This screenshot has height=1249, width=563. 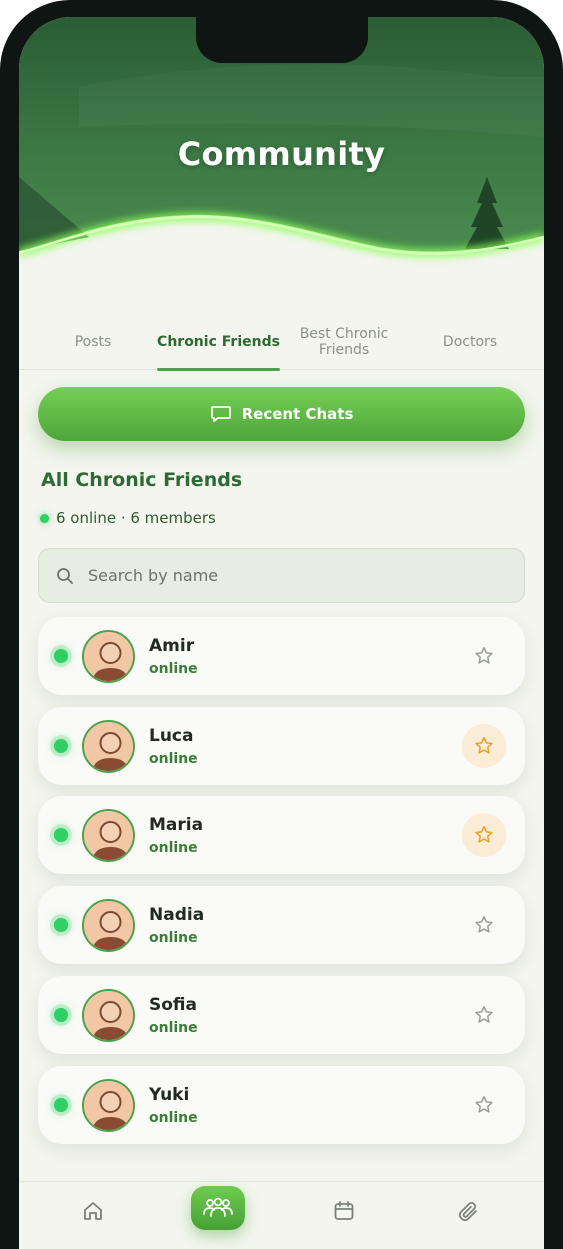 I want to click on search-bar, so click(x=281, y=575).